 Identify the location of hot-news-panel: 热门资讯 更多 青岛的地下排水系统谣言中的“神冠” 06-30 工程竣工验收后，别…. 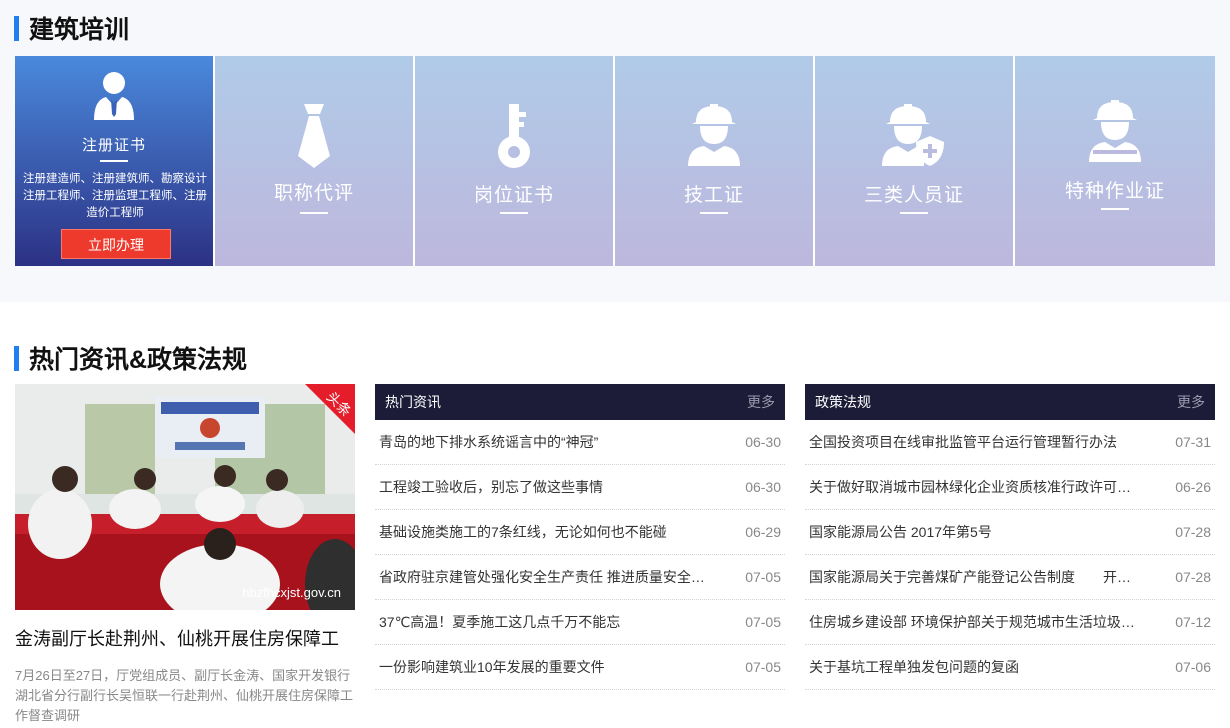
(580, 537).